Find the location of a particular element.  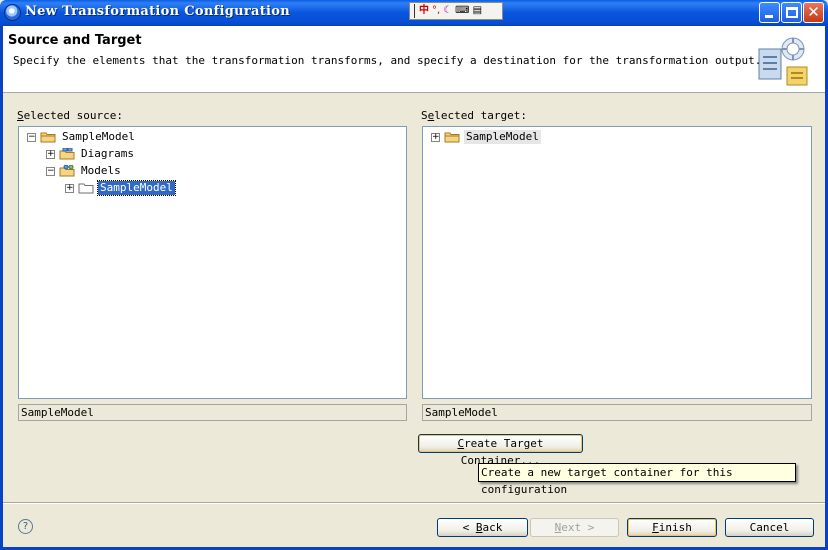

tree-node-samplemodel: − SampleModel is located at coordinates (82, 137).